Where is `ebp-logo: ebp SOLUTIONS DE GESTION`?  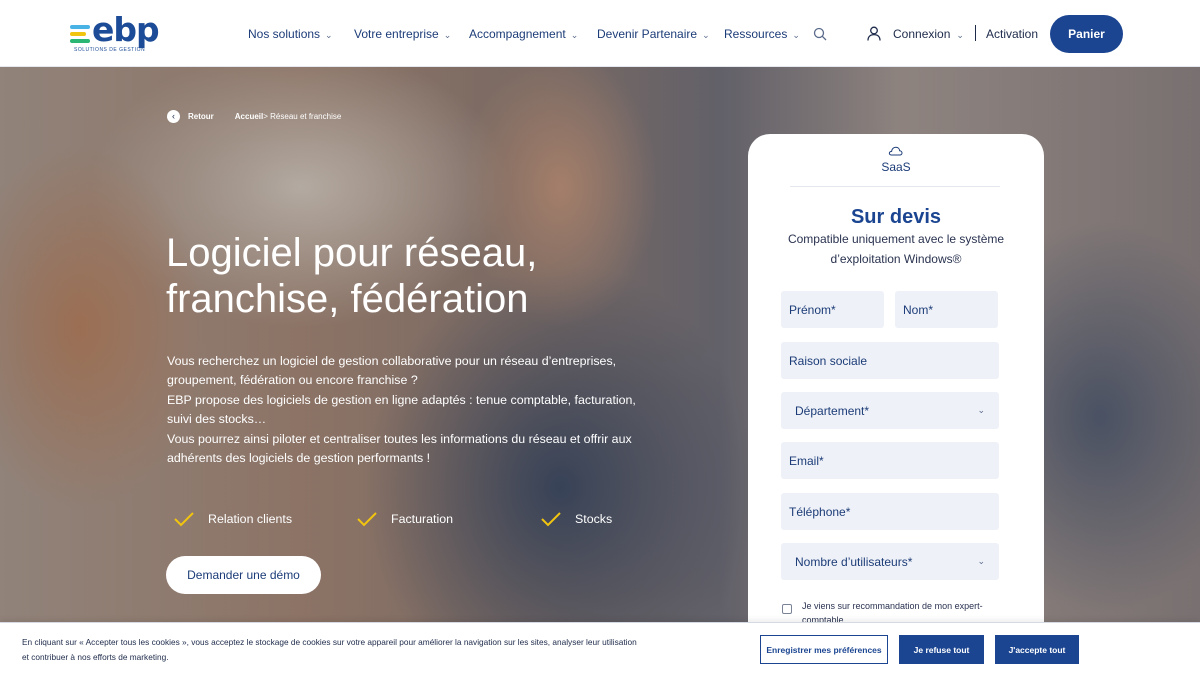
ebp-logo: ebp SOLUTIONS DE GESTION is located at coordinates (117, 32).